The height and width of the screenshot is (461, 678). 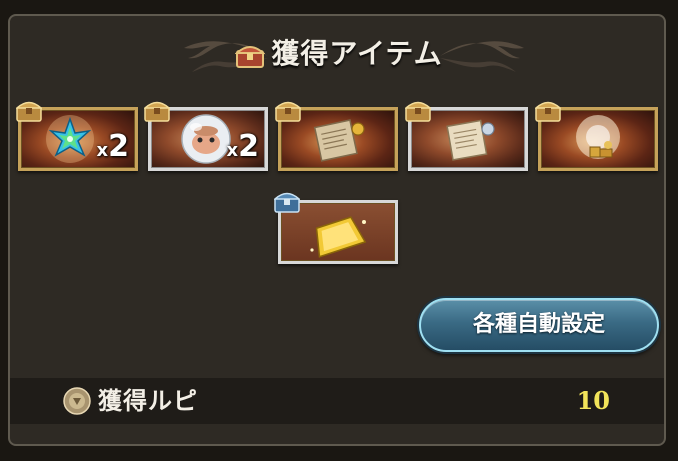 I want to click on page-title: 獲得アイテム, so click(x=337, y=54).